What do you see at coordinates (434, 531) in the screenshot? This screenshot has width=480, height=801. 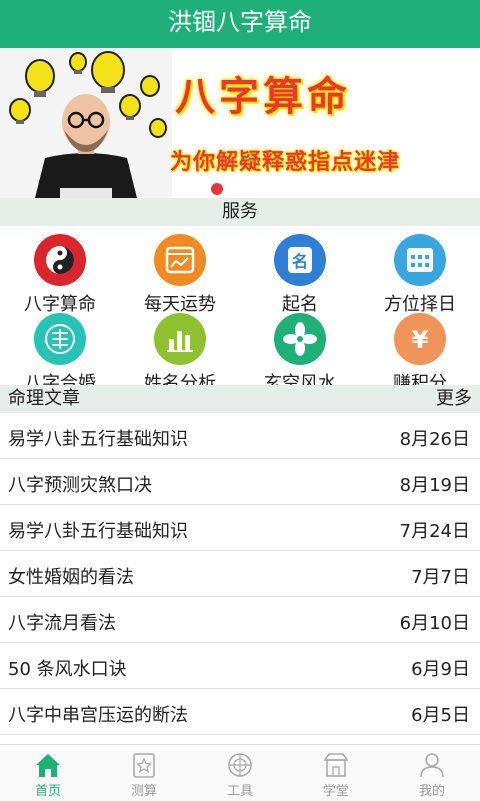 I see `article-date: 7月24日` at bounding box center [434, 531].